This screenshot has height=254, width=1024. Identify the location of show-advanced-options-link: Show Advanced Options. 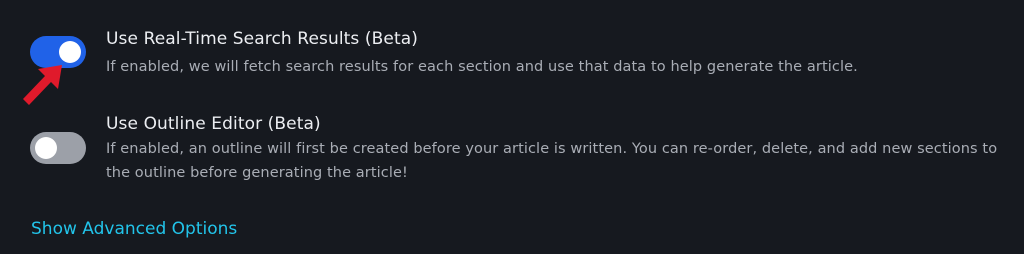
(134, 229).